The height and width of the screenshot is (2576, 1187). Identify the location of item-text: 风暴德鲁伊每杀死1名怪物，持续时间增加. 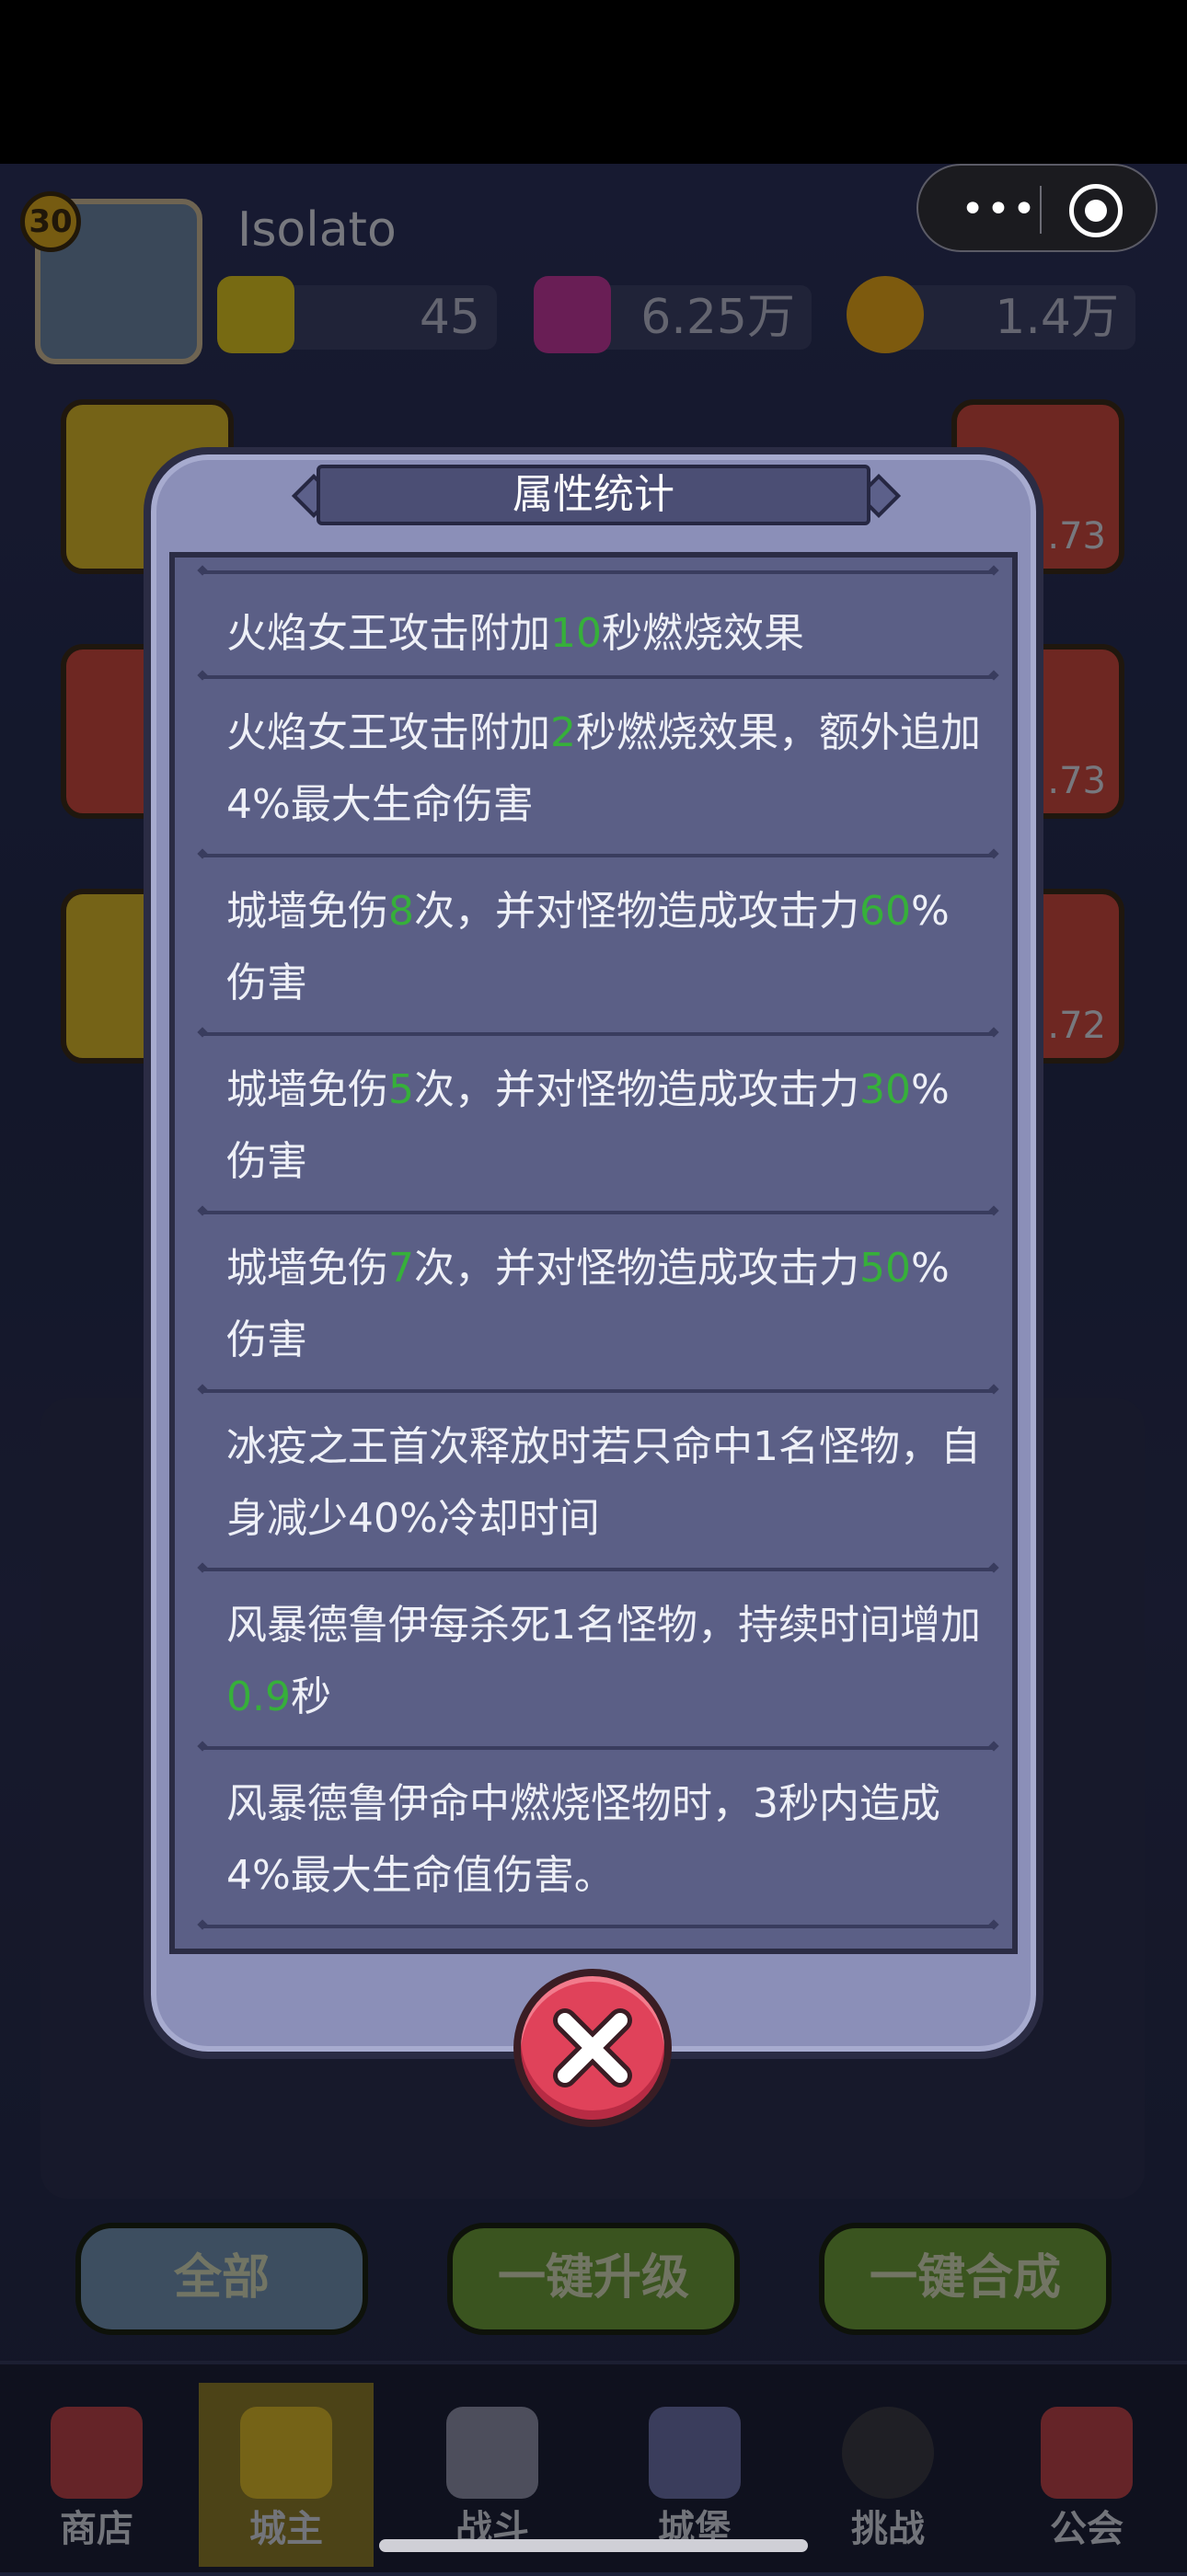
(603, 1625).